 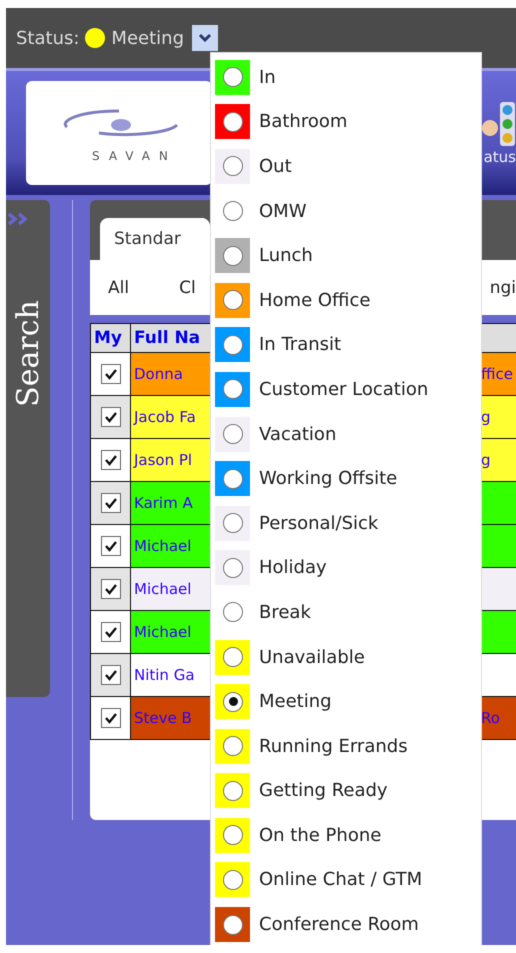 What do you see at coordinates (339, 925) in the screenshot?
I see `status-option-label: Conference Room` at bounding box center [339, 925].